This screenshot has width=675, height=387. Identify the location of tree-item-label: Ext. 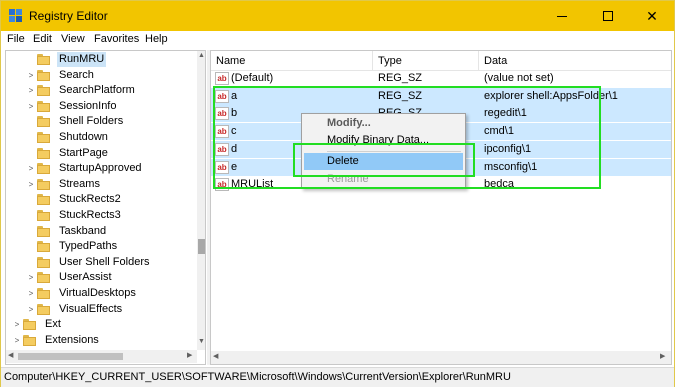
(53, 324).